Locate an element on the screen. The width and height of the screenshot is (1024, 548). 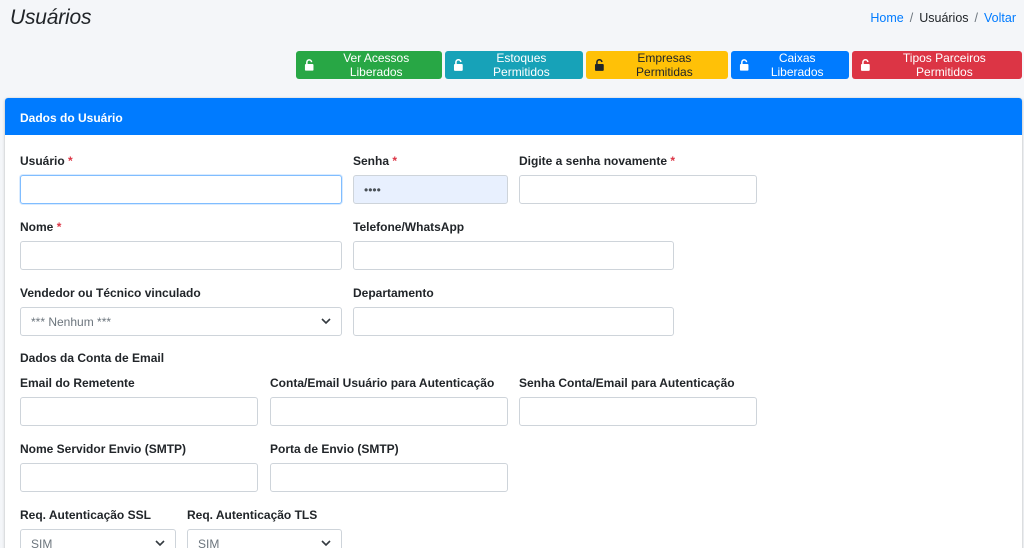
tls-select: SIM is located at coordinates (264, 538).